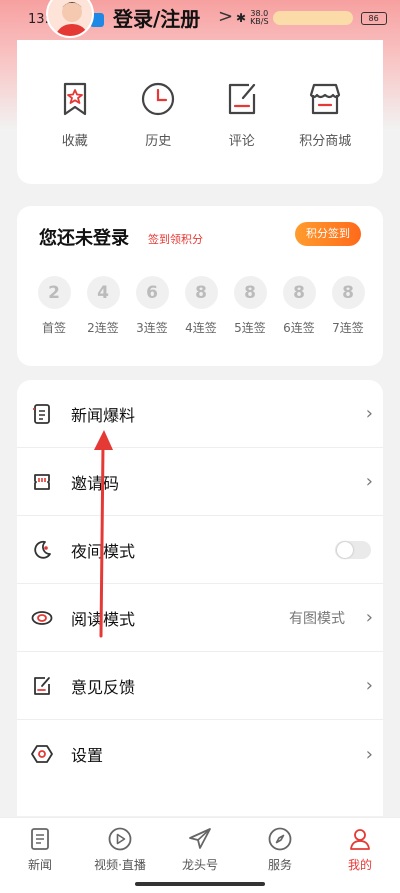  I want to click on tab-label: 视频·直播, so click(120, 865).